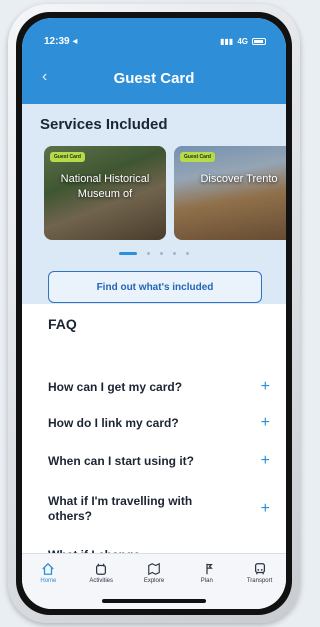 This screenshot has width=320, height=627. What do you see at coordinates (259, 569) in the screenshot?
I see `transport-icon` at bounding box center [259, 569].